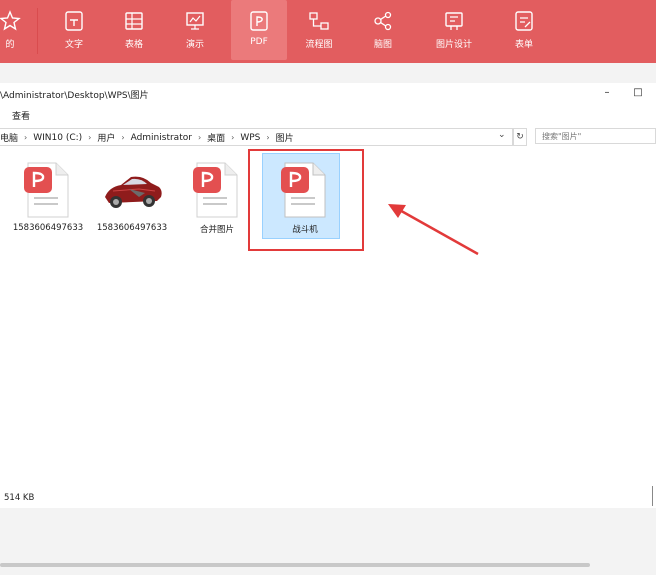  I want to click on breadcrumb-item: 桌面, so click(216, 137).